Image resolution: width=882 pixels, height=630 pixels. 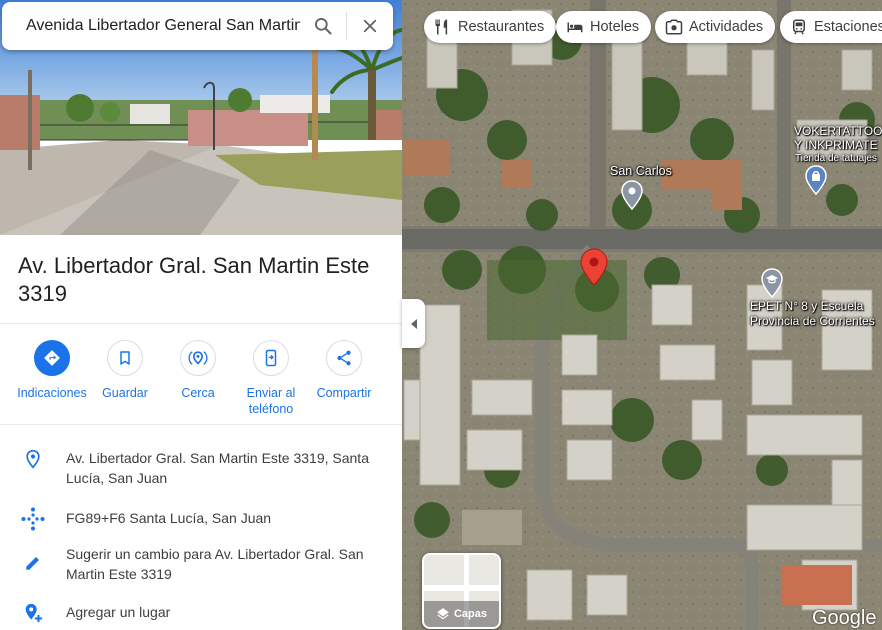 I want to click on add-place-text: Agregar un lugar, so click(x=118, y=612).